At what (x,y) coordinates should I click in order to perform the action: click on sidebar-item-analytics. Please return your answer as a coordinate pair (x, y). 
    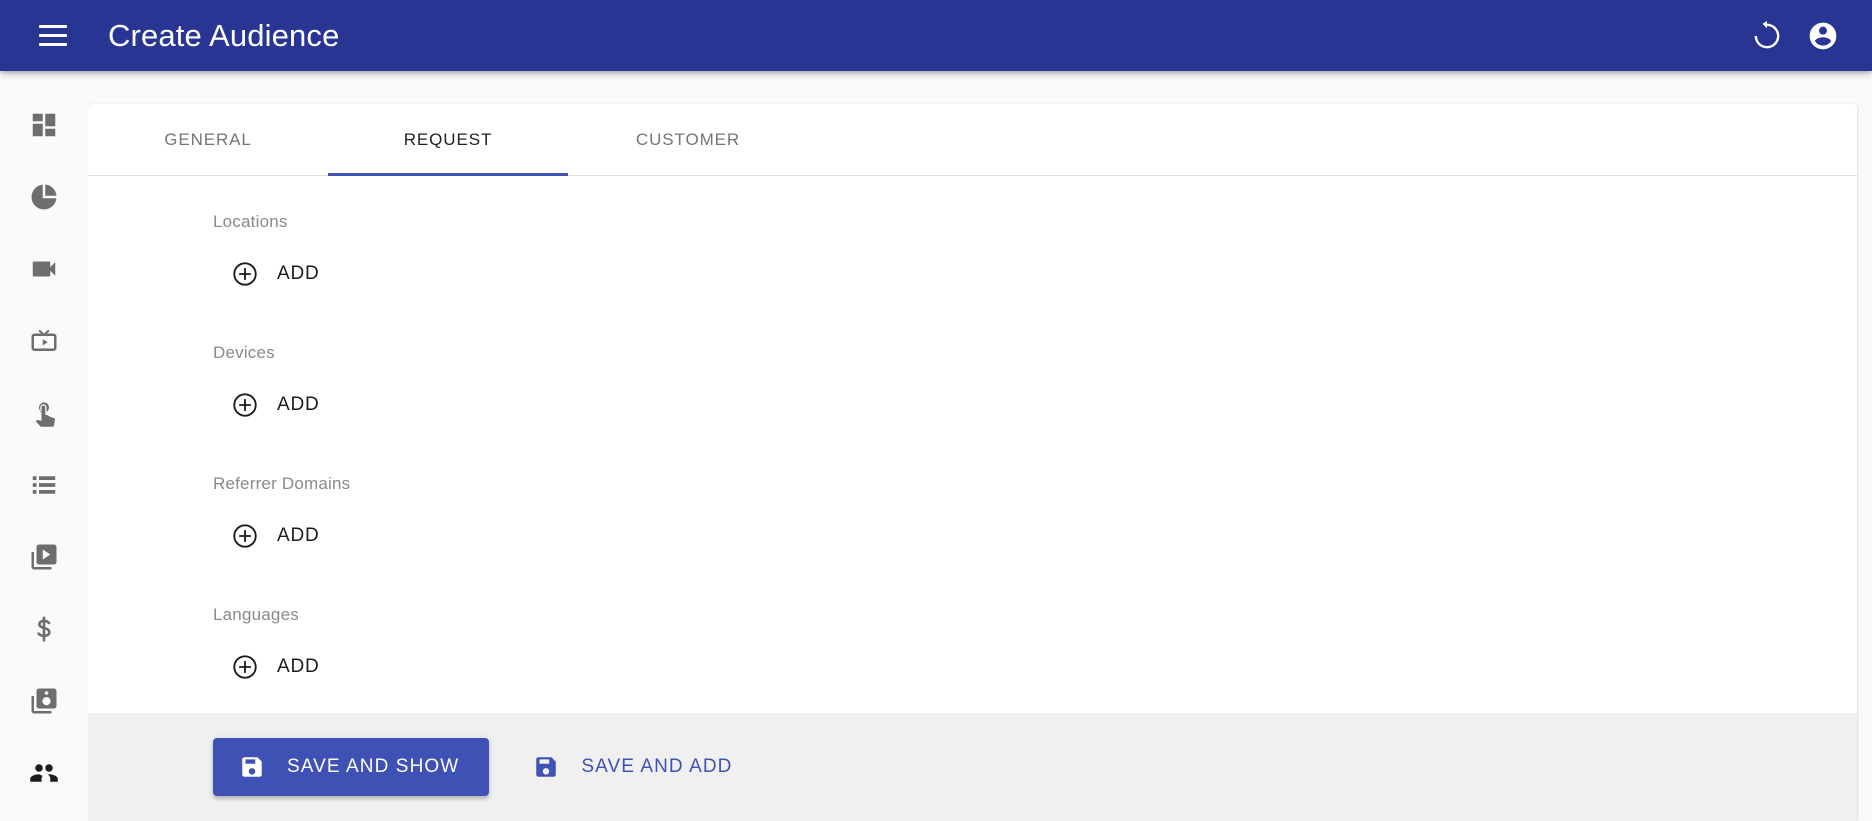
    Looking at the image, I should click on (44, 197).